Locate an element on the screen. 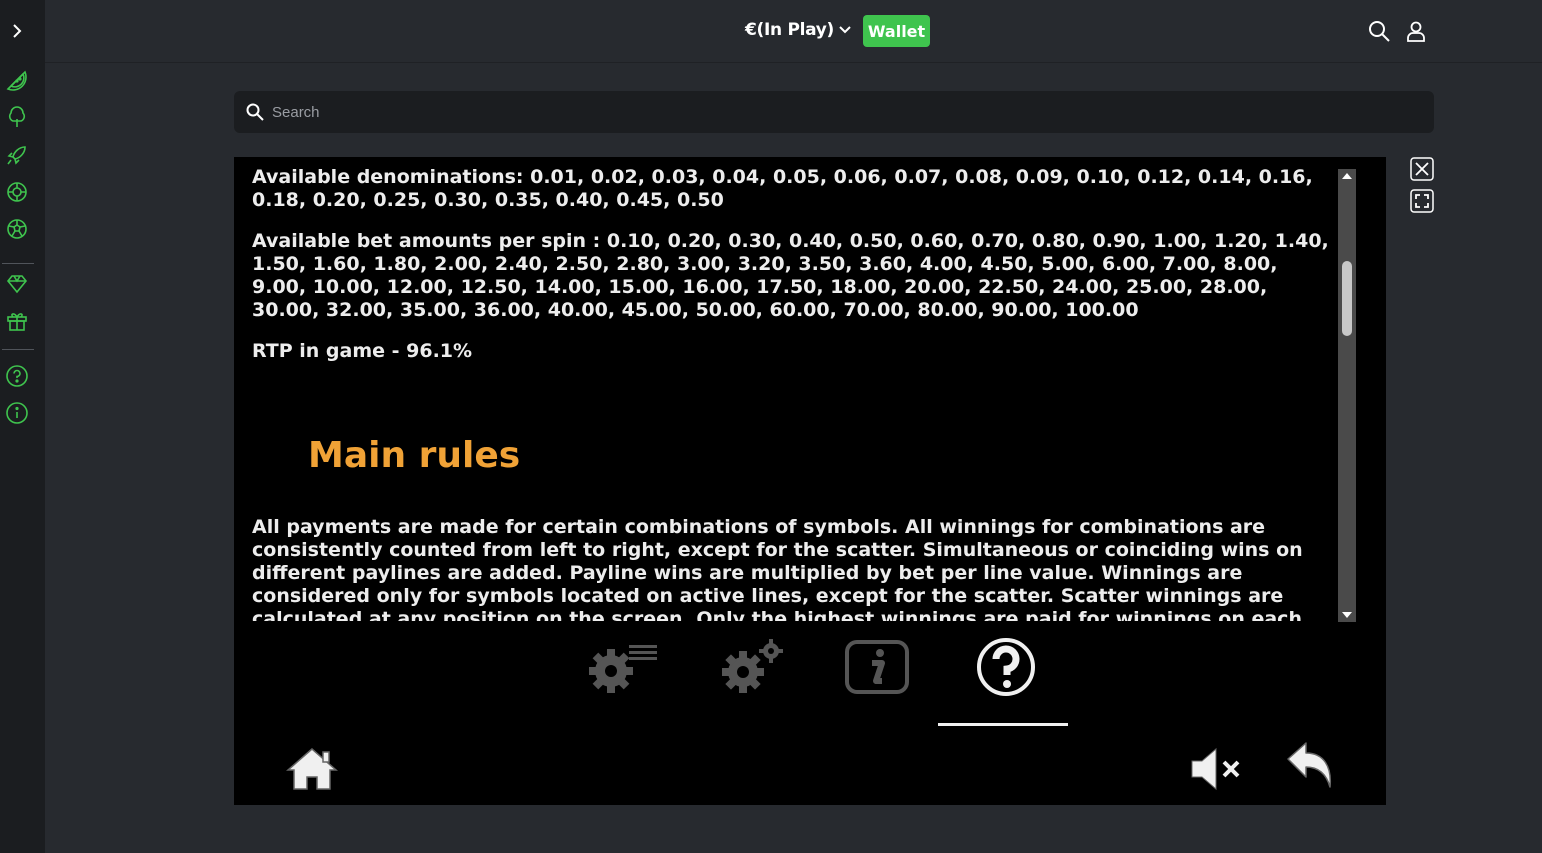  home-icon is located at coordinates (312, 769).